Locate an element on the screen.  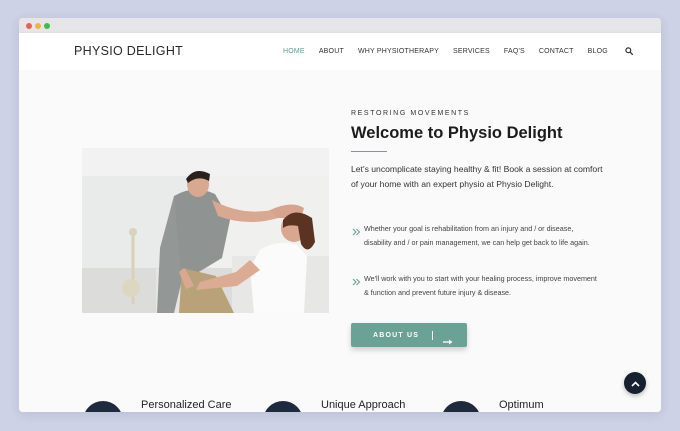
feature-title: Optimum is located at coordinates (521, 405).